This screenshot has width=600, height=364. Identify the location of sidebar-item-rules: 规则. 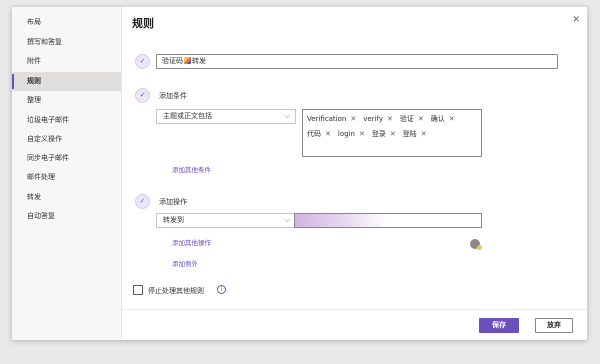
(66, 81).